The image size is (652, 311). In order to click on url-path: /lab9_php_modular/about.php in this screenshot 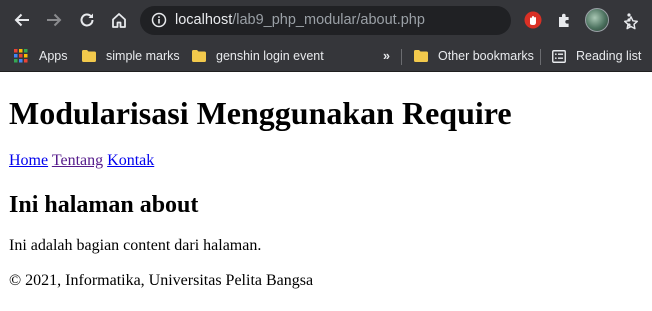, I will do `click(328, 20)`.